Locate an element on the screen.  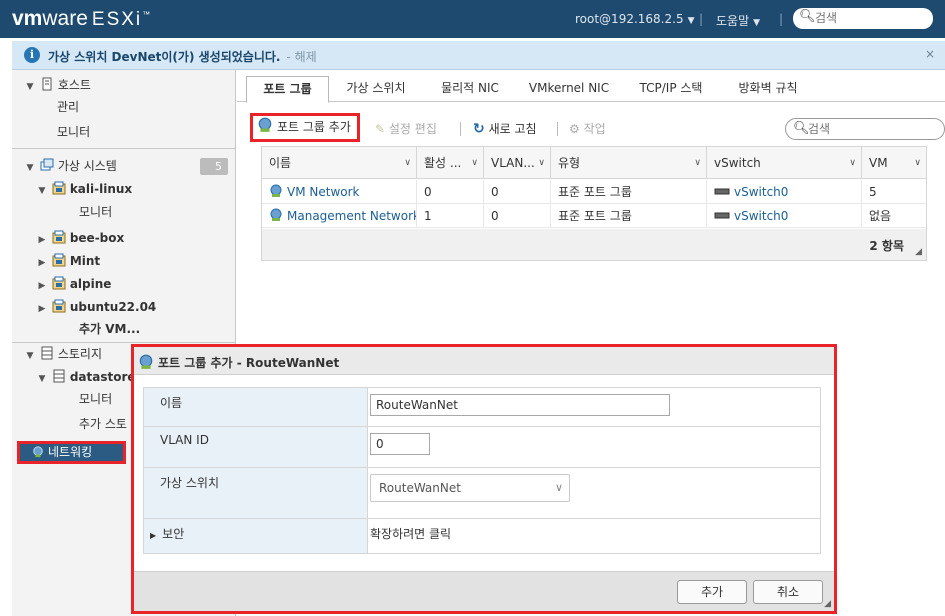
name-label: 이름 is located at coordinates (256, 407).